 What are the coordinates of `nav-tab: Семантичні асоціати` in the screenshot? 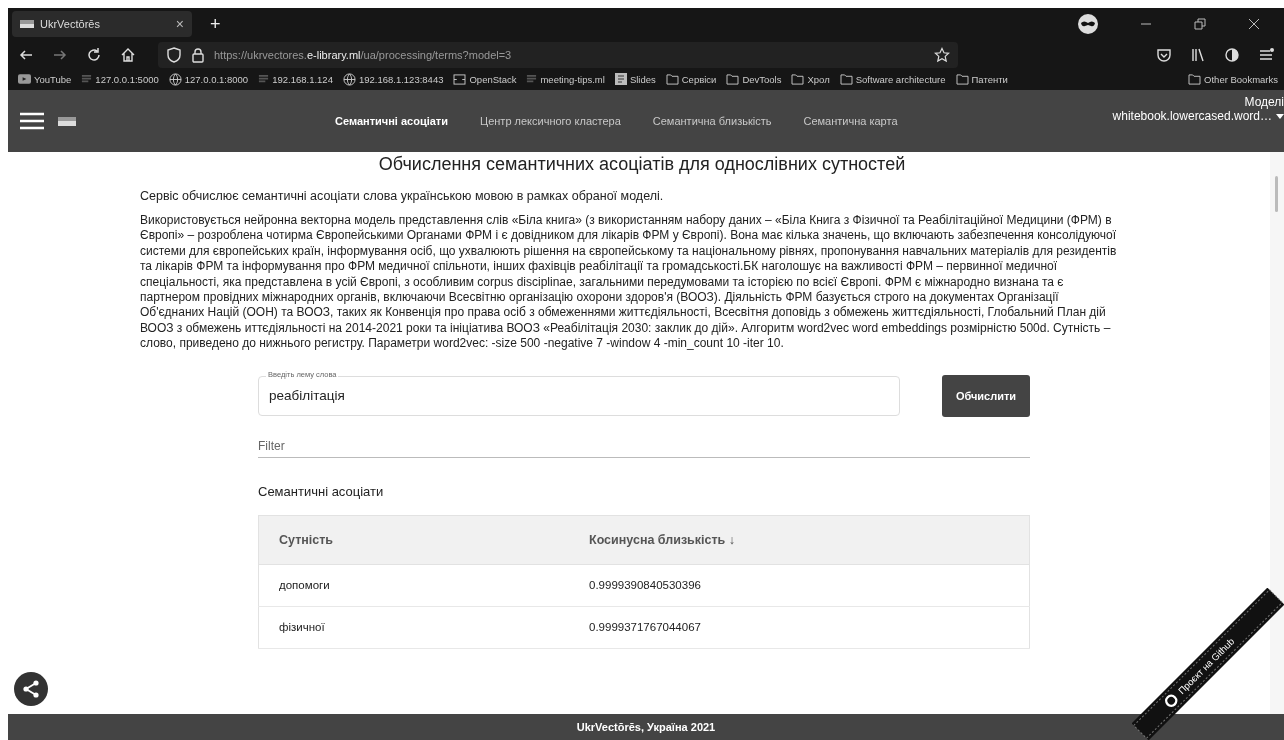 It's located at (391, 121).